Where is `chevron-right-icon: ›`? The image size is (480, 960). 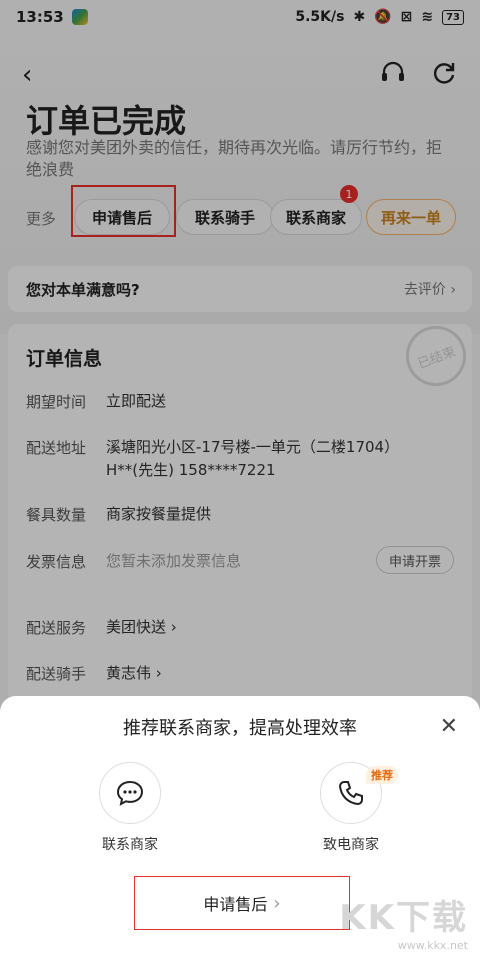
chevron-right-icon: › is located at coordinates (277, 903).